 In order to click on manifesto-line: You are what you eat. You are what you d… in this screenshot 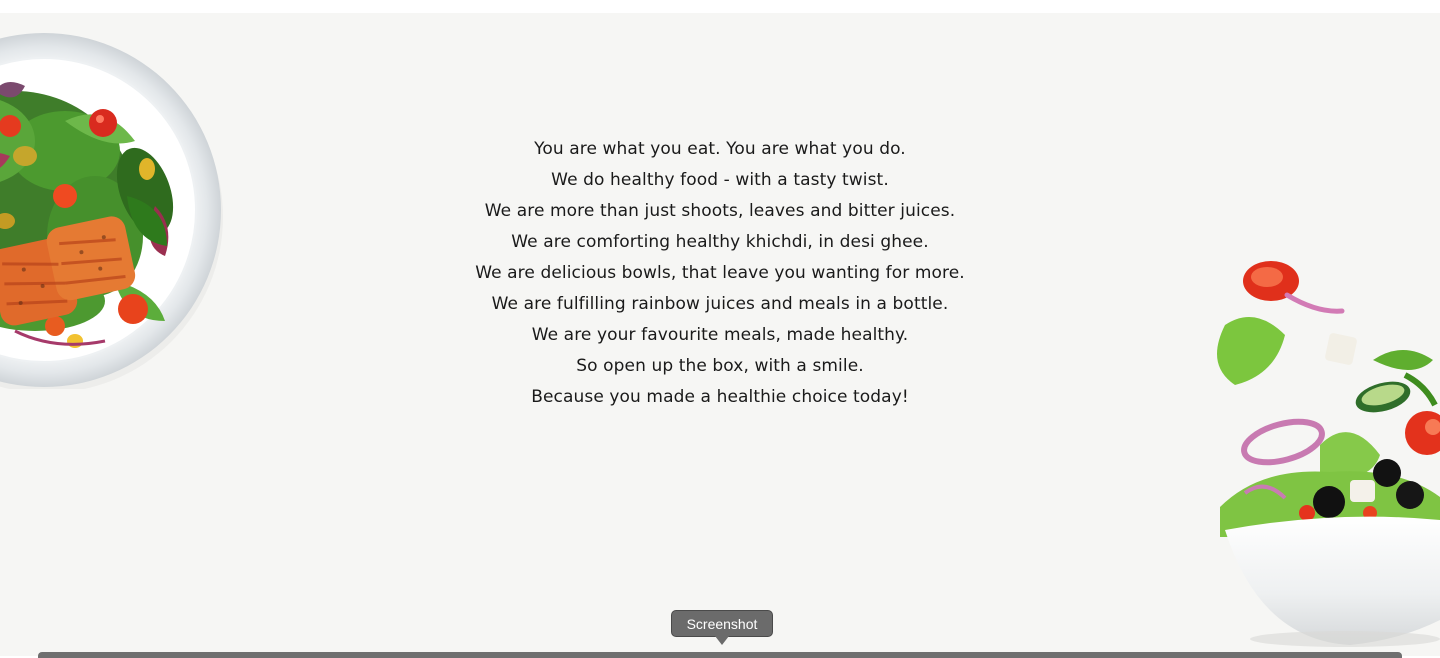, I will do `click(720, 149)`.